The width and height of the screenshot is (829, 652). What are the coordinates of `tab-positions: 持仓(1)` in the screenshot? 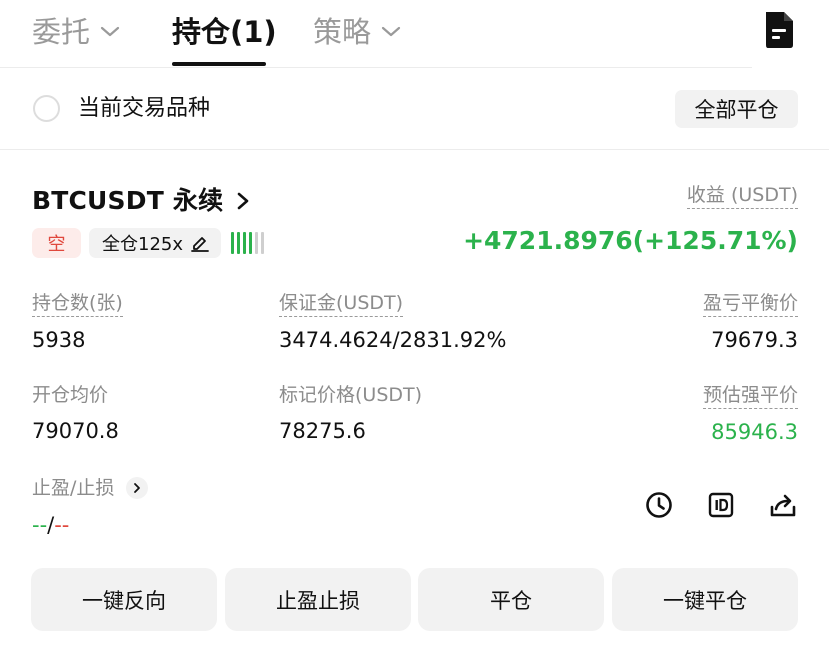 It's located at (224, 32).